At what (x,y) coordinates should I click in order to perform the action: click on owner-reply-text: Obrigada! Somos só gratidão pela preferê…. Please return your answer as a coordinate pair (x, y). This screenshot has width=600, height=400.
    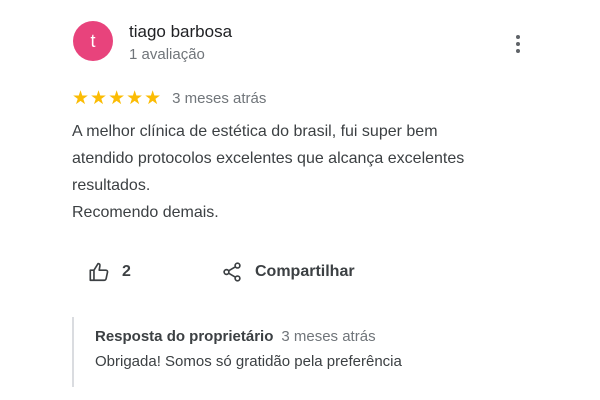
    Looking at the image, I should click on (248, 361).